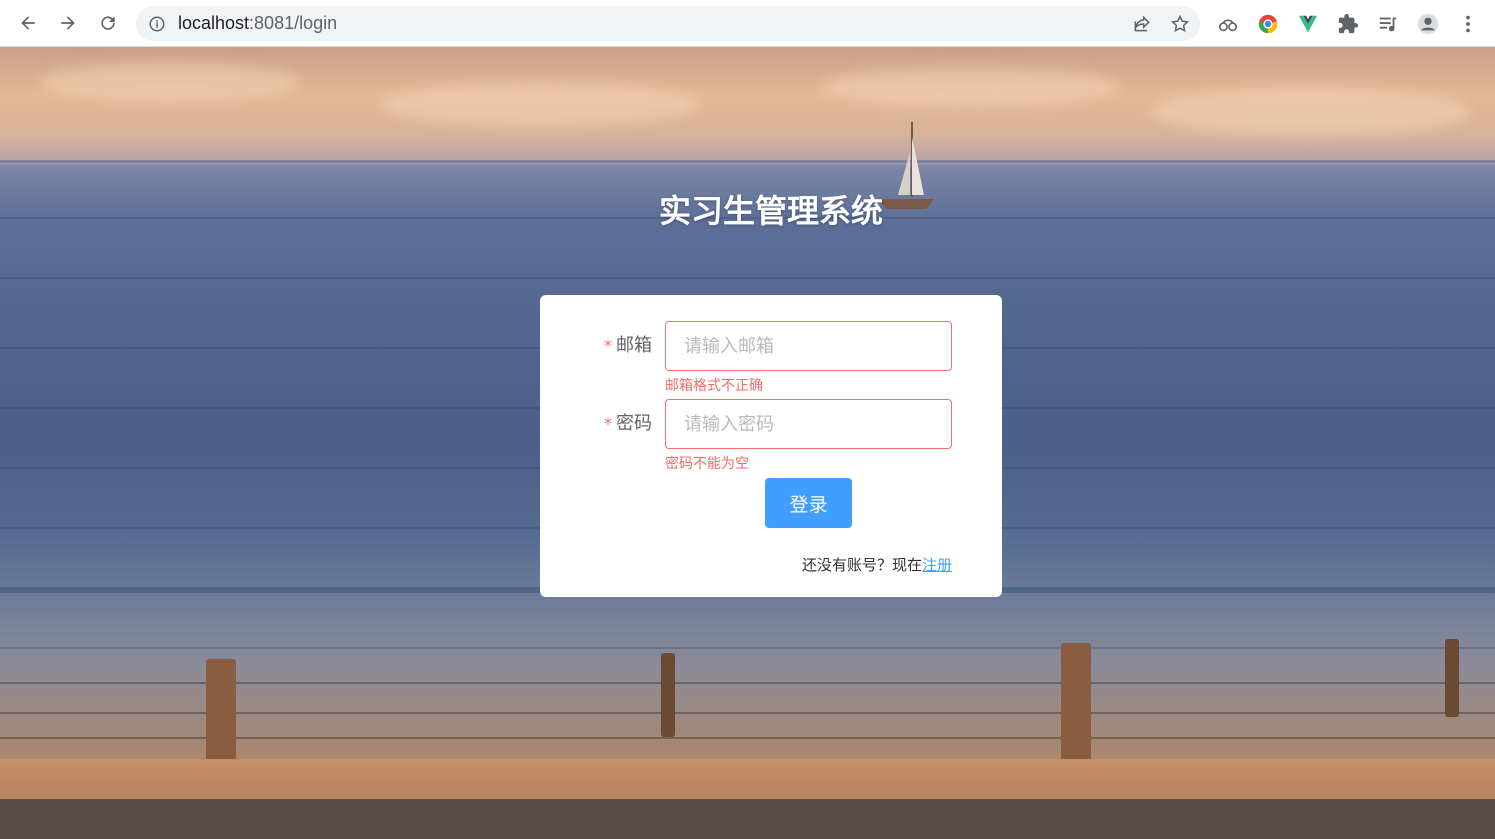 This screenshot has height=839, width=1495. What do you see at coordinates (937, 565) in the screenshot?
I see `register-link: 注册` at bounding box center [937, 565].